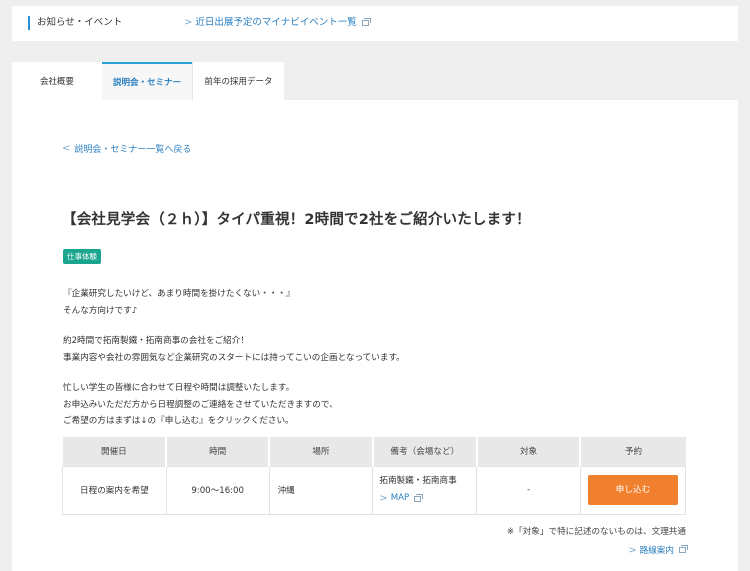 This screenshot has width=750, height=571. I want to click on access-guide-text: 路線案内, so click(656, 551).